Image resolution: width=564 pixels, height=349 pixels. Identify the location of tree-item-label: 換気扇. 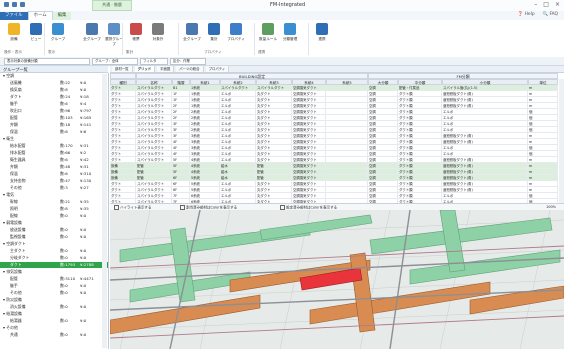
(16, 89).